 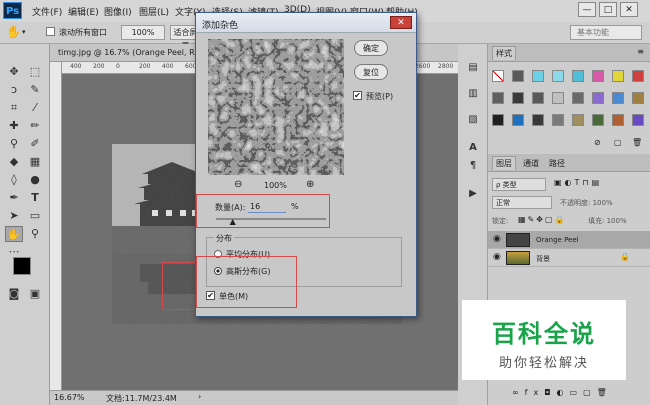 What do you see at coordinates (371, 72) in the screenshot?
I see `reset-button: 复位` at bounding box center [371, 72].